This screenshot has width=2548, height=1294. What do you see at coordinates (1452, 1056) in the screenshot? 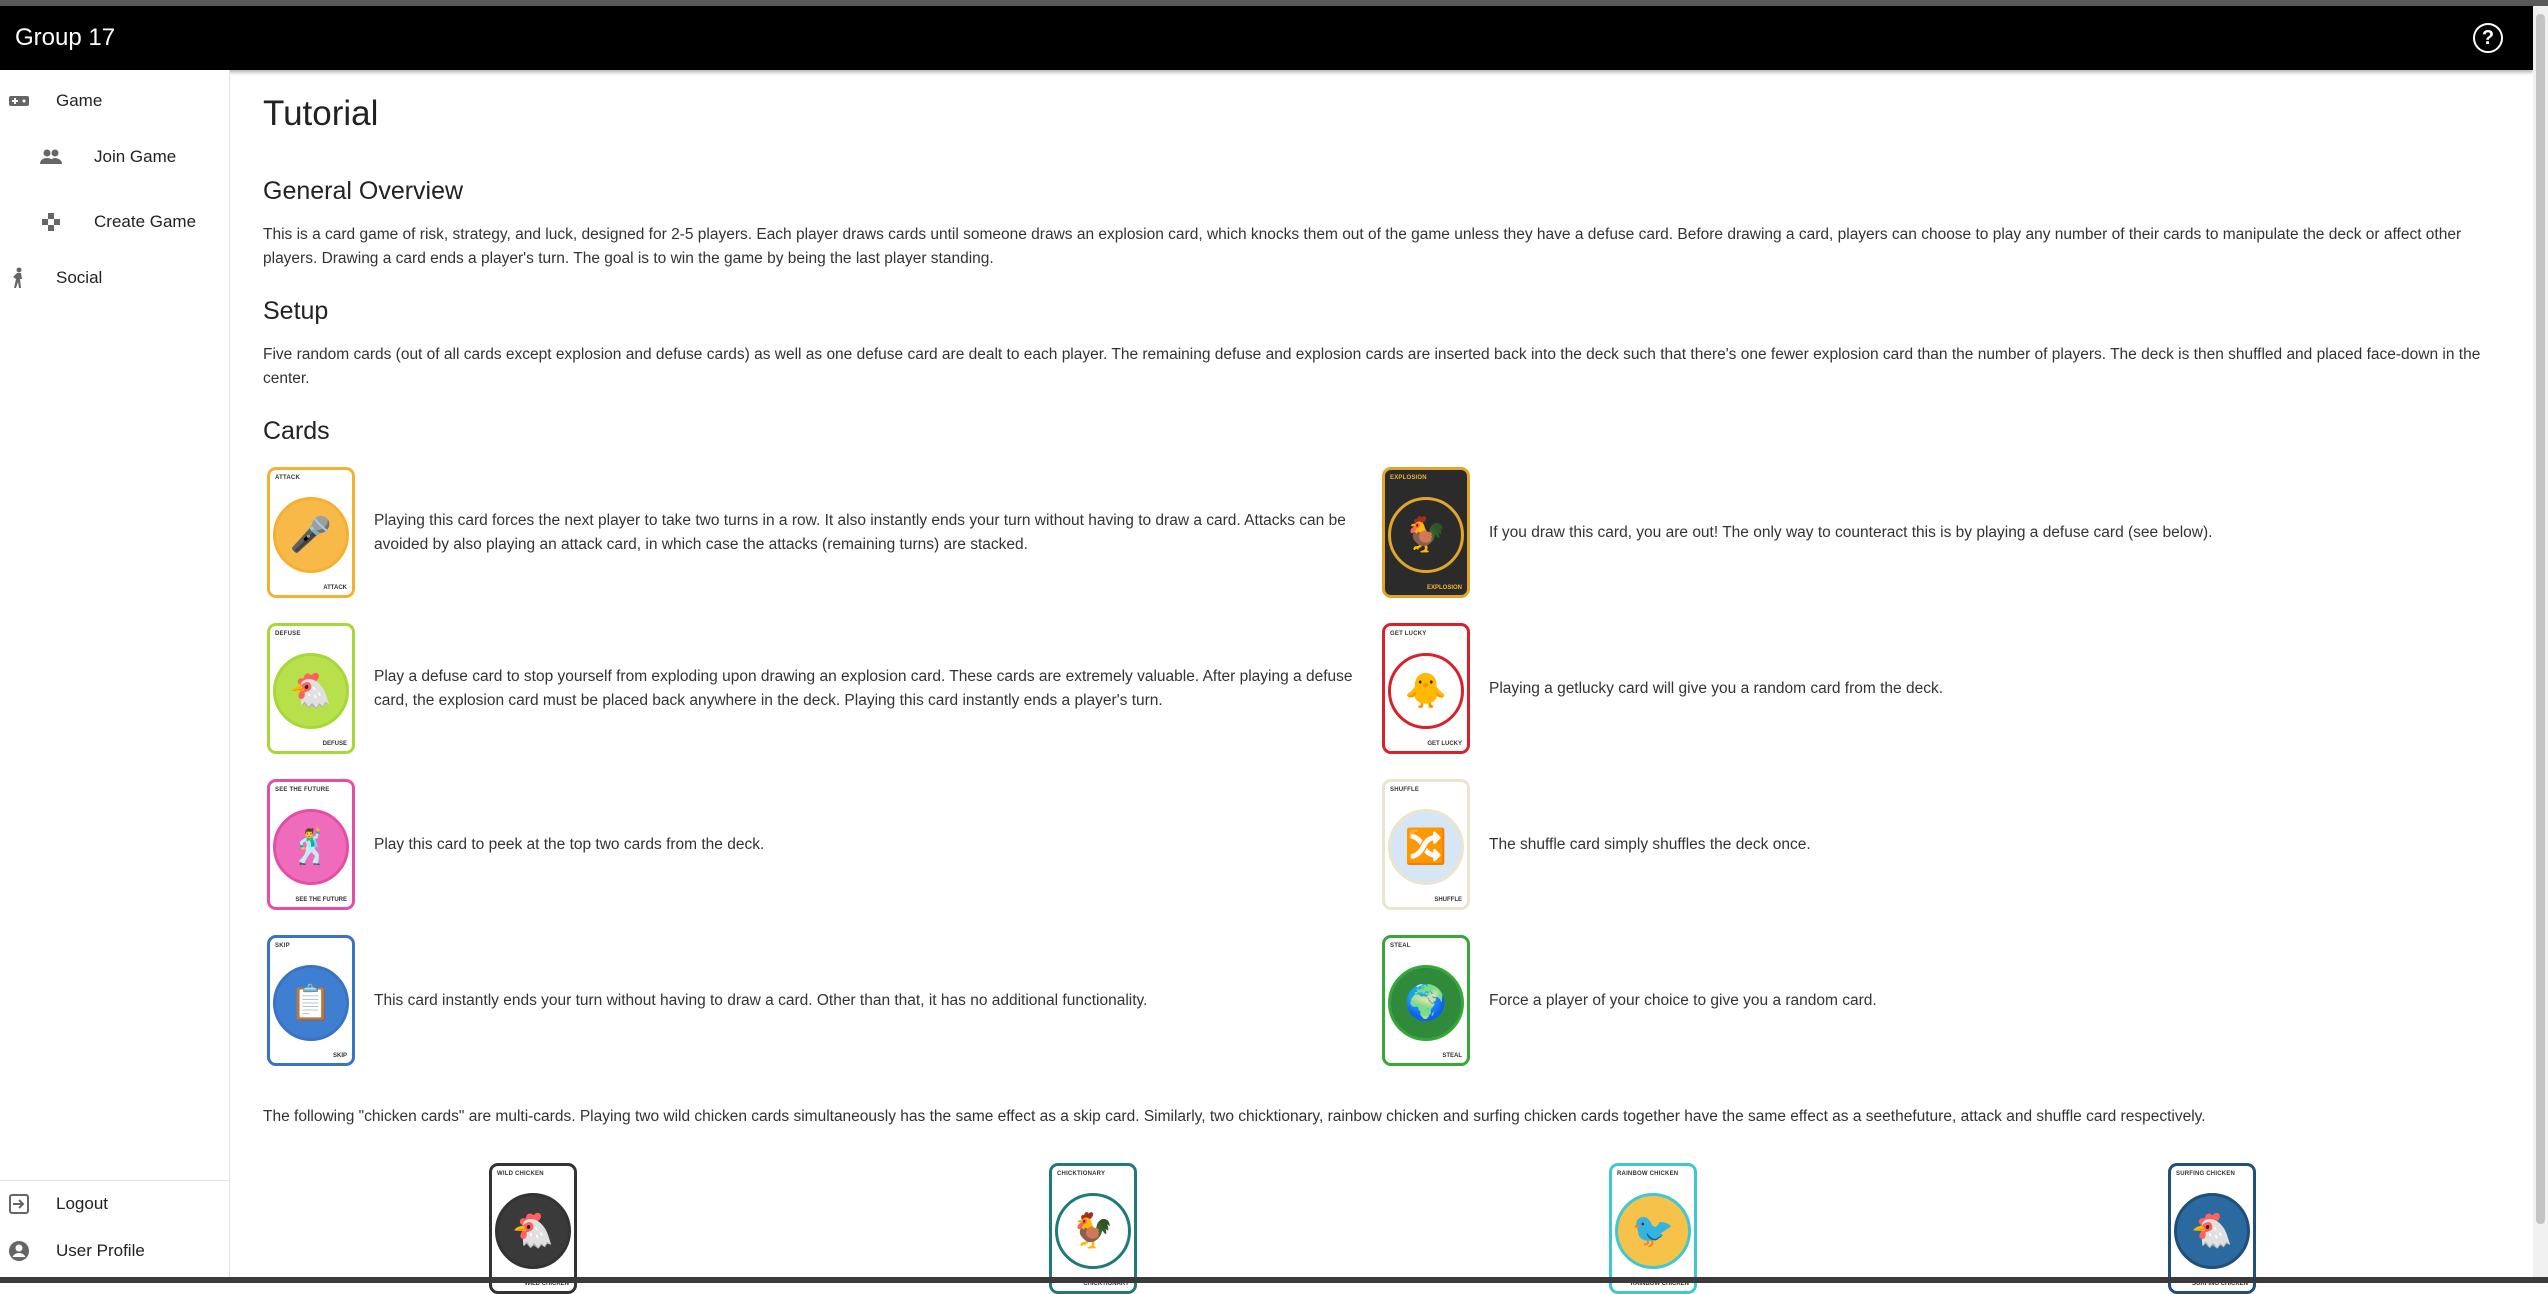
I see `card-footer: STEAL` at bounding box center [1452, 1056].